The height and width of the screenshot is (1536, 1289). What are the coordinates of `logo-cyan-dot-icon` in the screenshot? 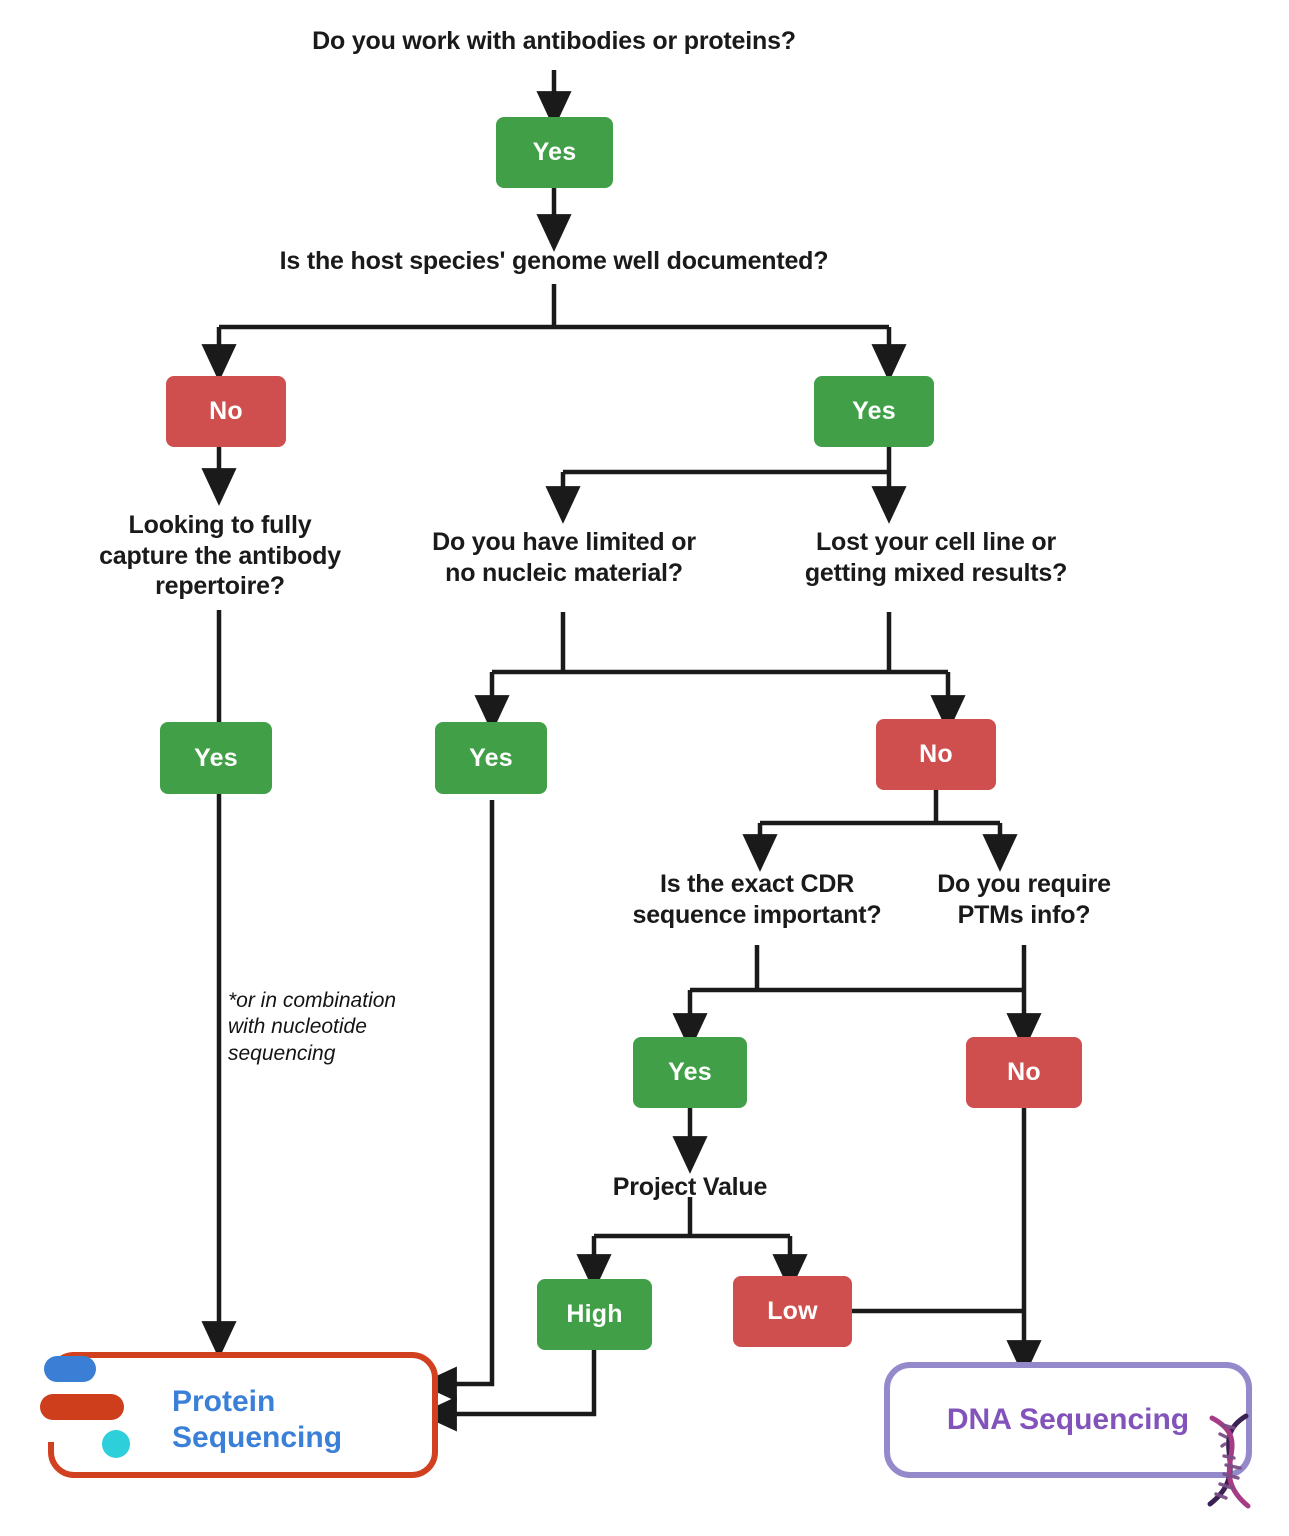 It's located at (116, 1444).